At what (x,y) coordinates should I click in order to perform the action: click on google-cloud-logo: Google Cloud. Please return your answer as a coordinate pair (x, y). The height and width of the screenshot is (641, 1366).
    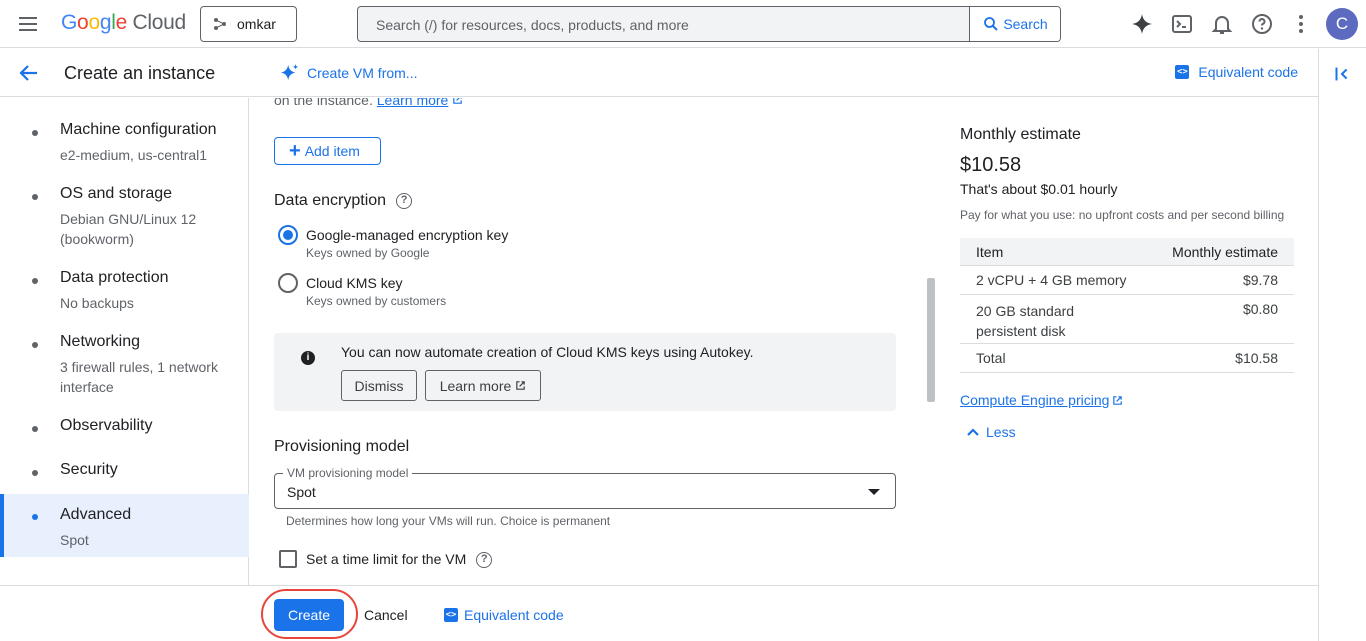
    Looking at the image, I should click on (123, 23).